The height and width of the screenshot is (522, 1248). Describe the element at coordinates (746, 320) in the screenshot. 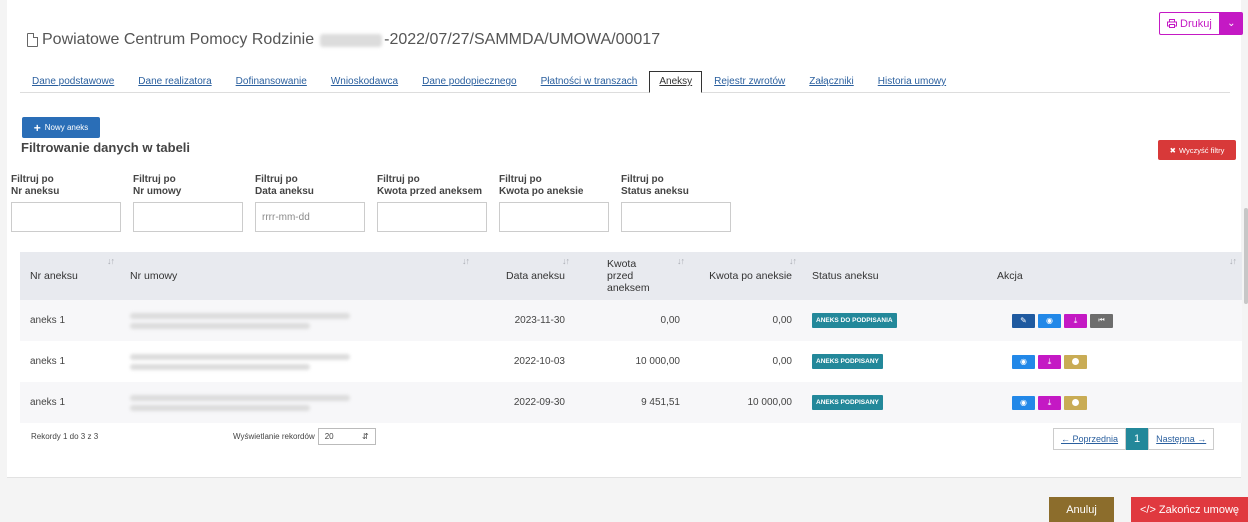

I see `cell-after: 0,00` at that location.